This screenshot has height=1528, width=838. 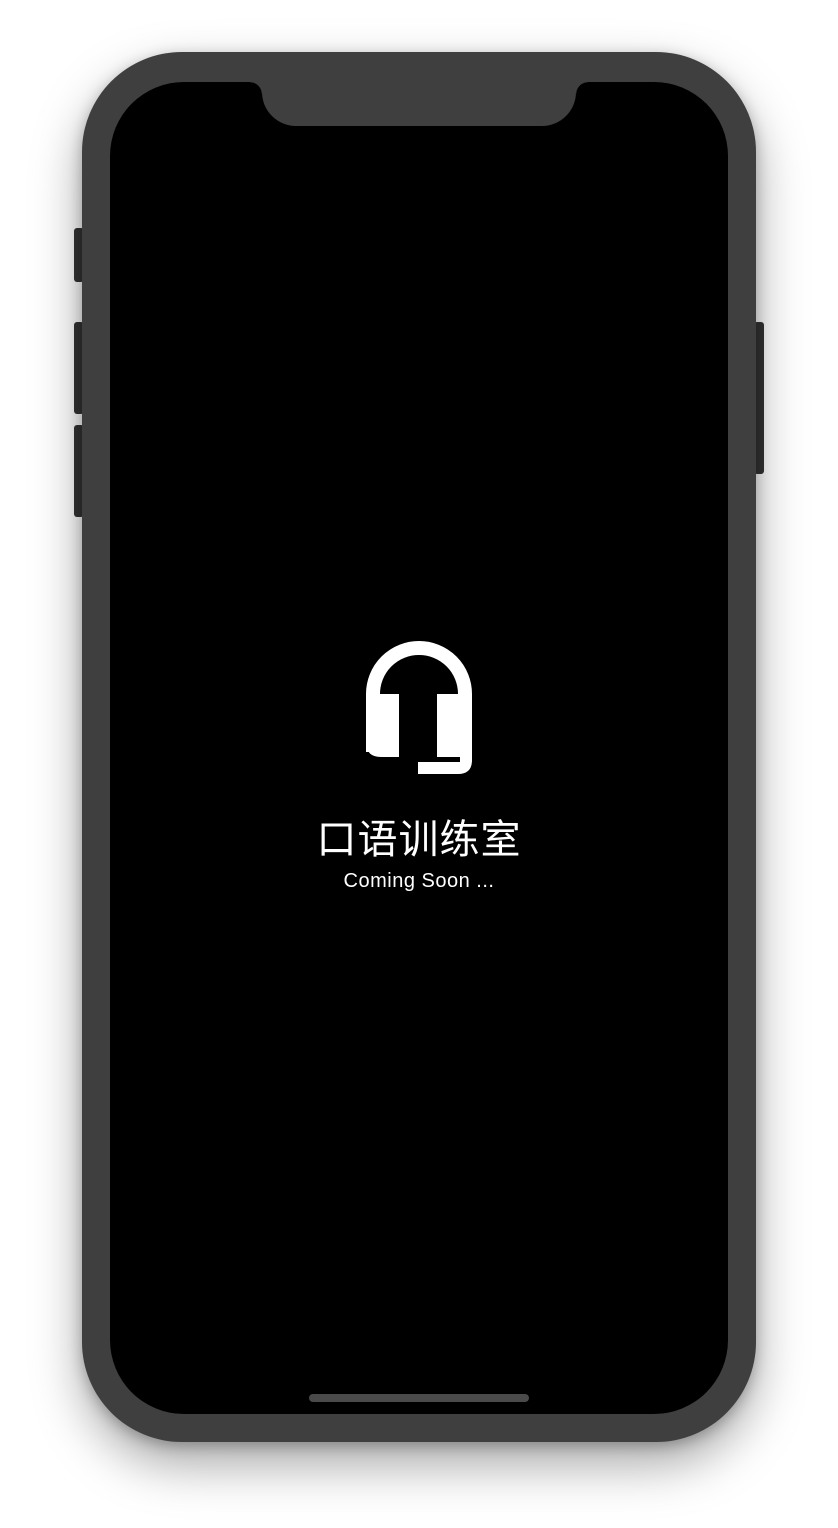 What do you see at coordinates (419, 840) in the screenshot?
I see `page-title: 口语训练室` at bounding box center [419, 840].